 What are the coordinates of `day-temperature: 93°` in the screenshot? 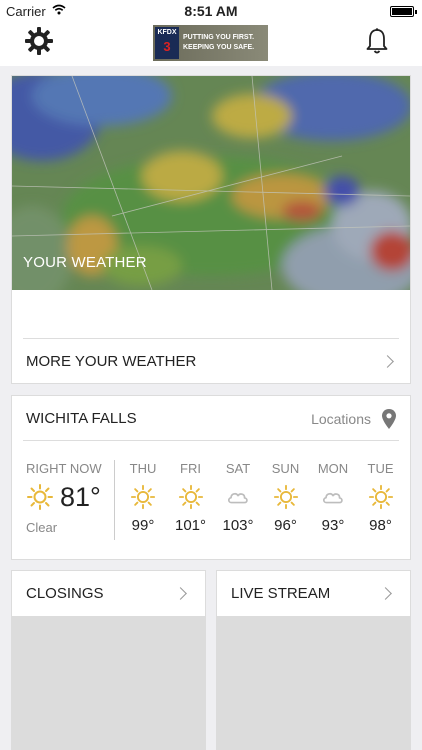 It's located at (333, 525).